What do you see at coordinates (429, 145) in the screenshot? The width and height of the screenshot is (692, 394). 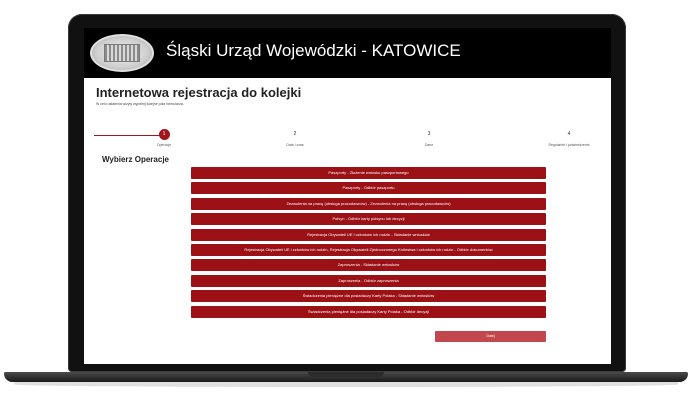 I see `step-label: Dane` at bounding box center [429, 145].